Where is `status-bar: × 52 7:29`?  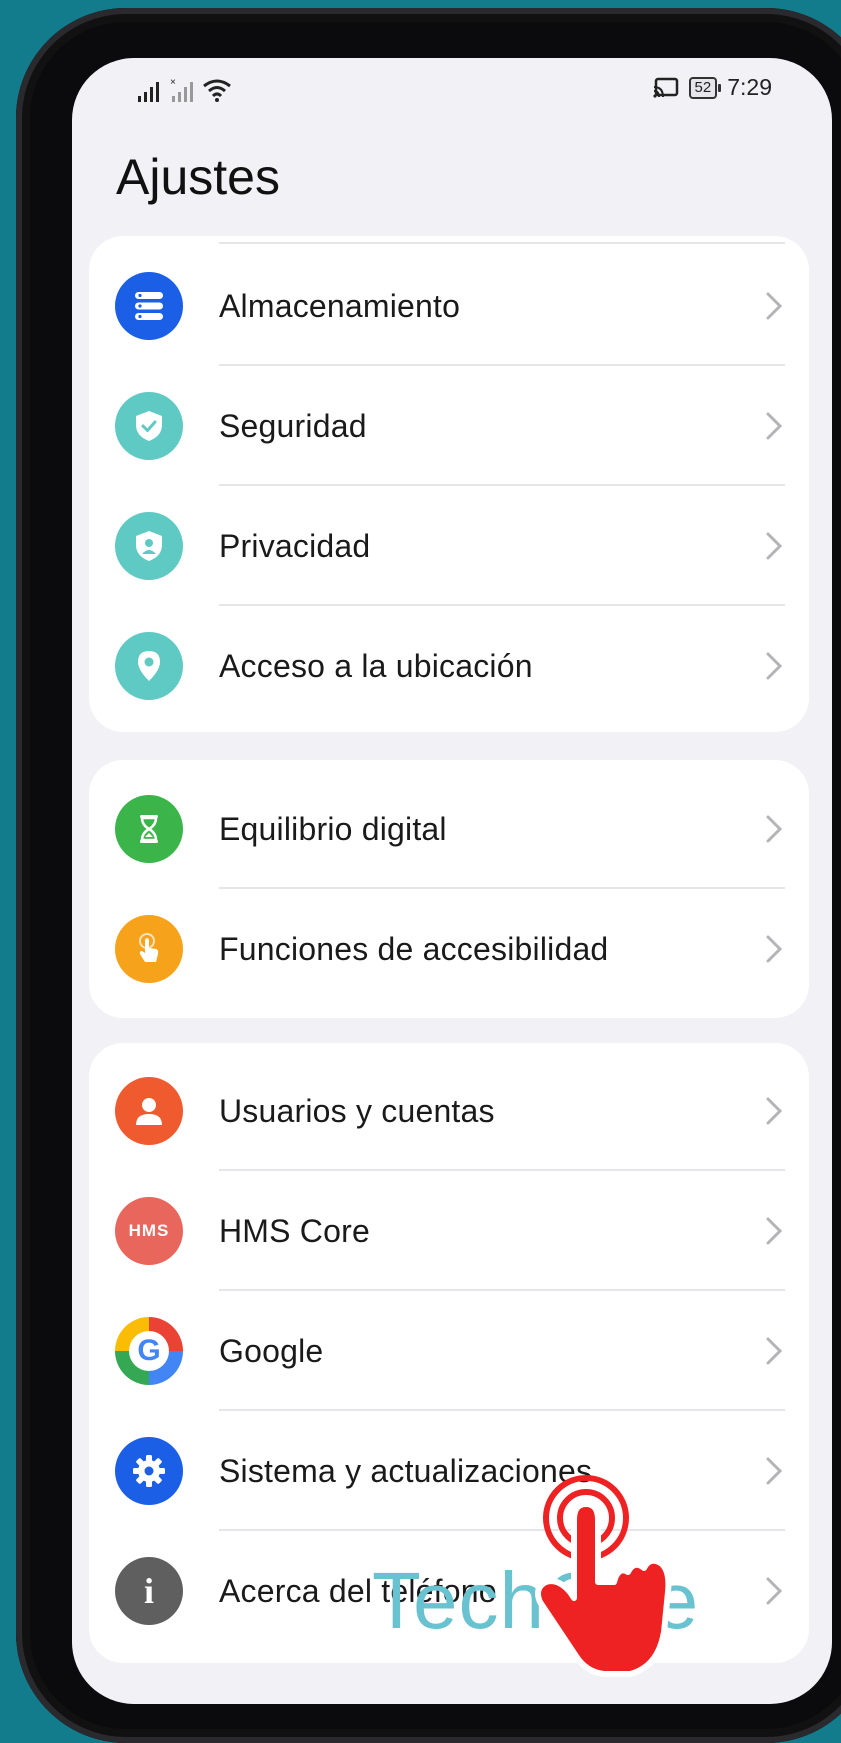 status-bar: × 52 7:29 is located at coordinates (452, 88).